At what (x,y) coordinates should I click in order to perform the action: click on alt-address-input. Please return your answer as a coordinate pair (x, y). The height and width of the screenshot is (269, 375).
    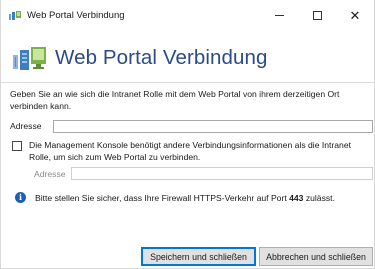
    Looking at the image, I should click on (222, 173).